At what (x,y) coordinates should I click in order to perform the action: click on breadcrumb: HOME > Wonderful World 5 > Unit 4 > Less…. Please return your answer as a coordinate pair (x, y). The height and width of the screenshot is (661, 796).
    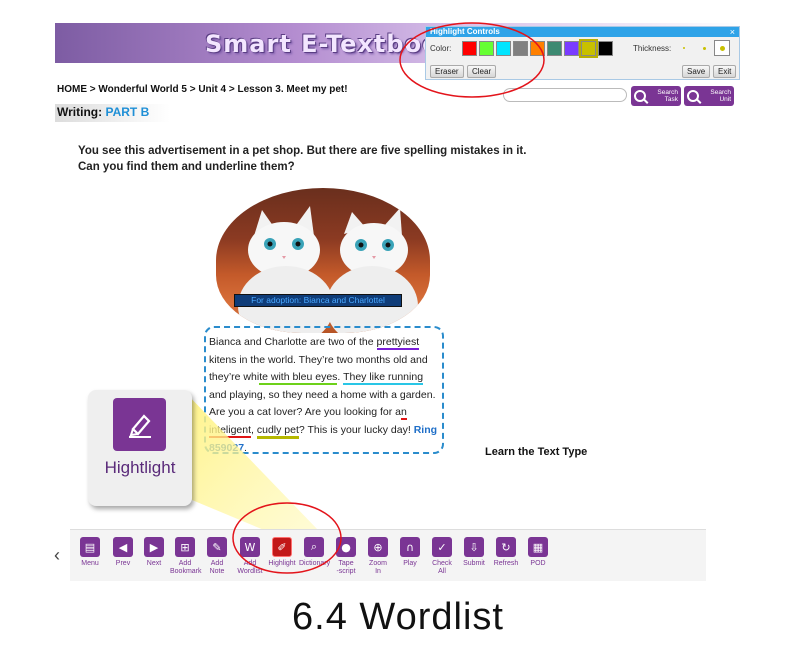
    Looking at the image, I should click on (202, 89).